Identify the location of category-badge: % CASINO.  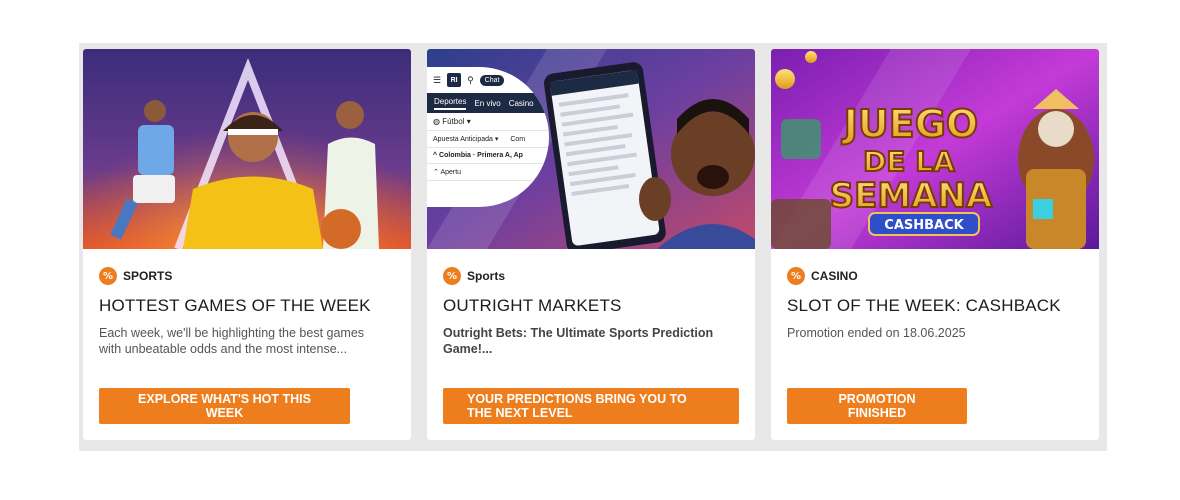
(822, 276).